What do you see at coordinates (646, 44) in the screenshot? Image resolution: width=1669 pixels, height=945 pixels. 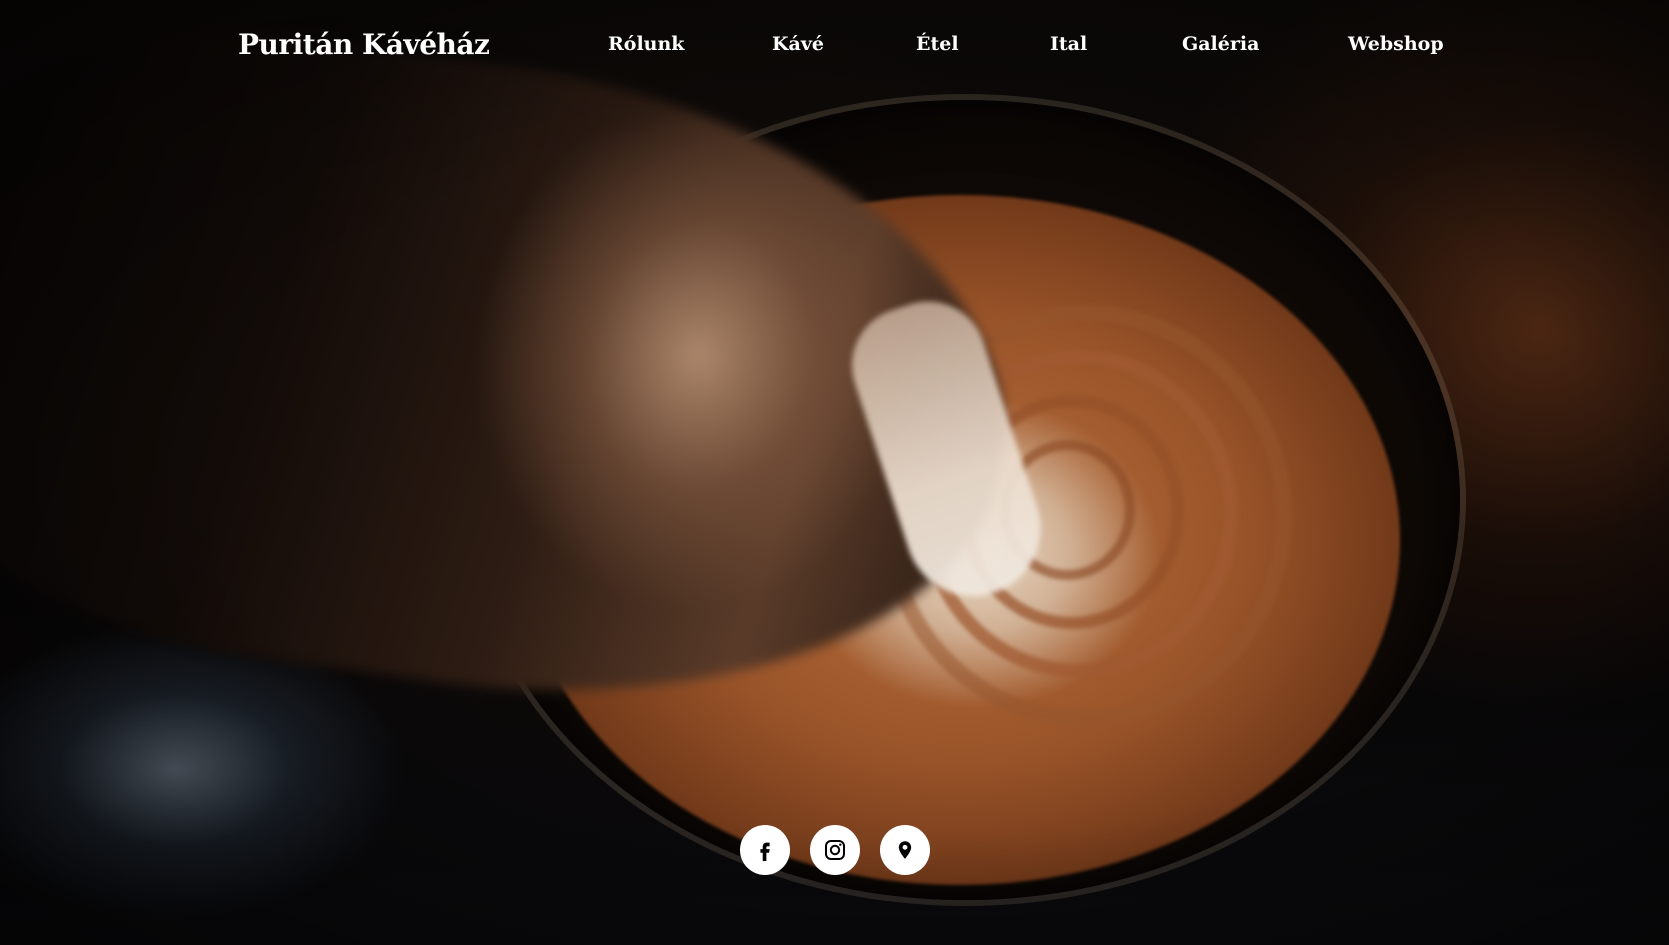 I see `nav-item-rolunk: Rólunk` at bounding box center [646, 44].